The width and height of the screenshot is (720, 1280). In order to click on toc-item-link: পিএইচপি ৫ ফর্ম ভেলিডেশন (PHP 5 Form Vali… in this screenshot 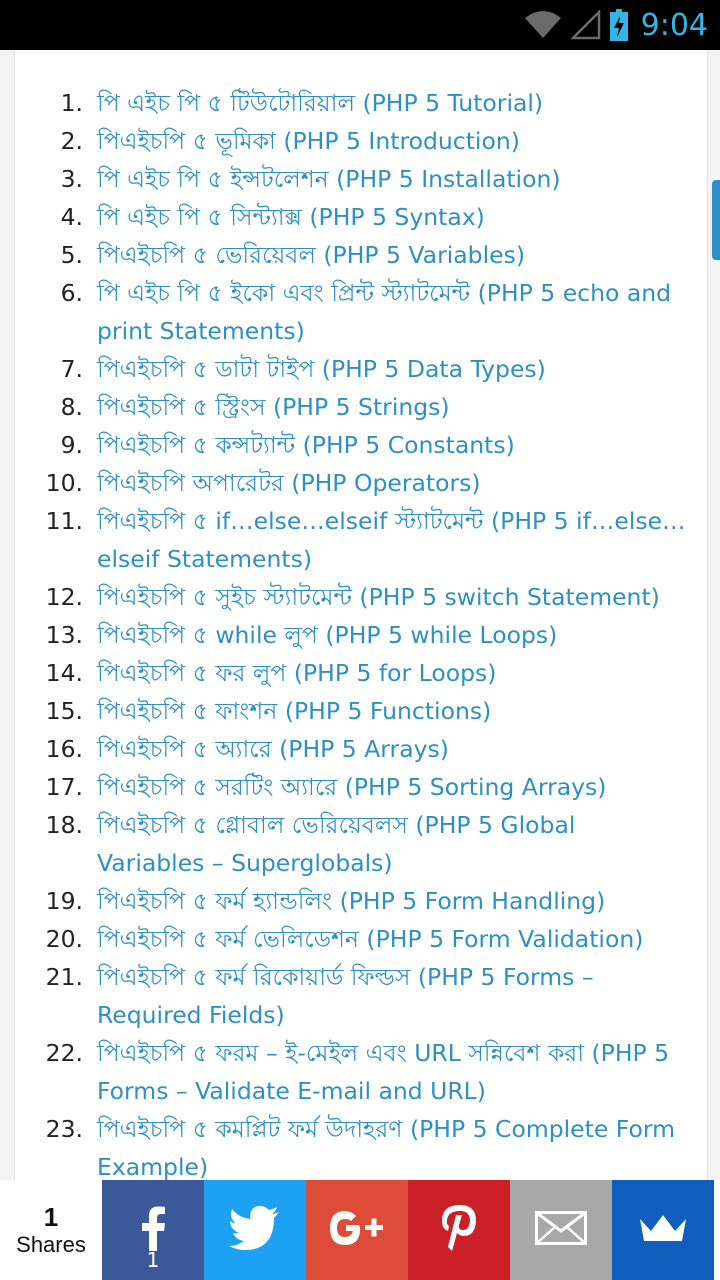, I will do `click(392, 939)`.